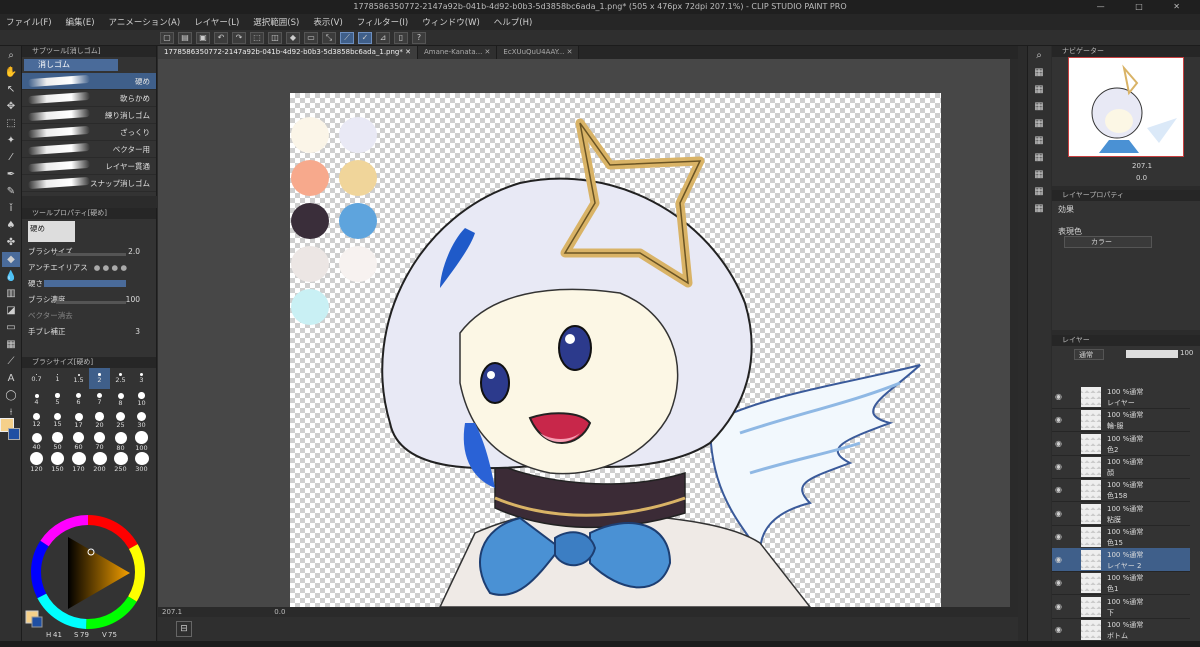 Image resolution: width=1200 pixels, height=647 pixels. Describe the element at coordinates (11, 140) in the screenshot. I see `auto-select-icon: ✦` at that location.